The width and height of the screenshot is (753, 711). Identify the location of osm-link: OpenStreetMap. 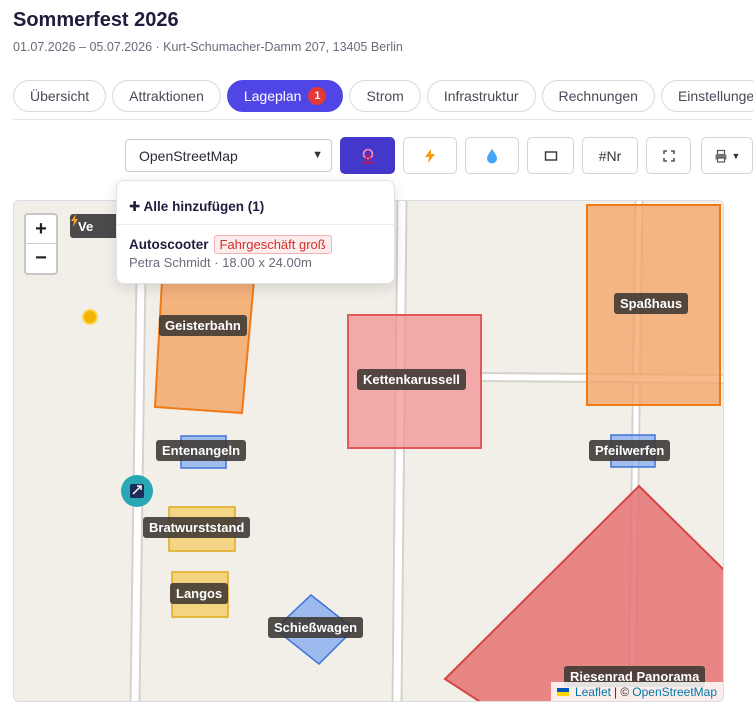
(674, 692).